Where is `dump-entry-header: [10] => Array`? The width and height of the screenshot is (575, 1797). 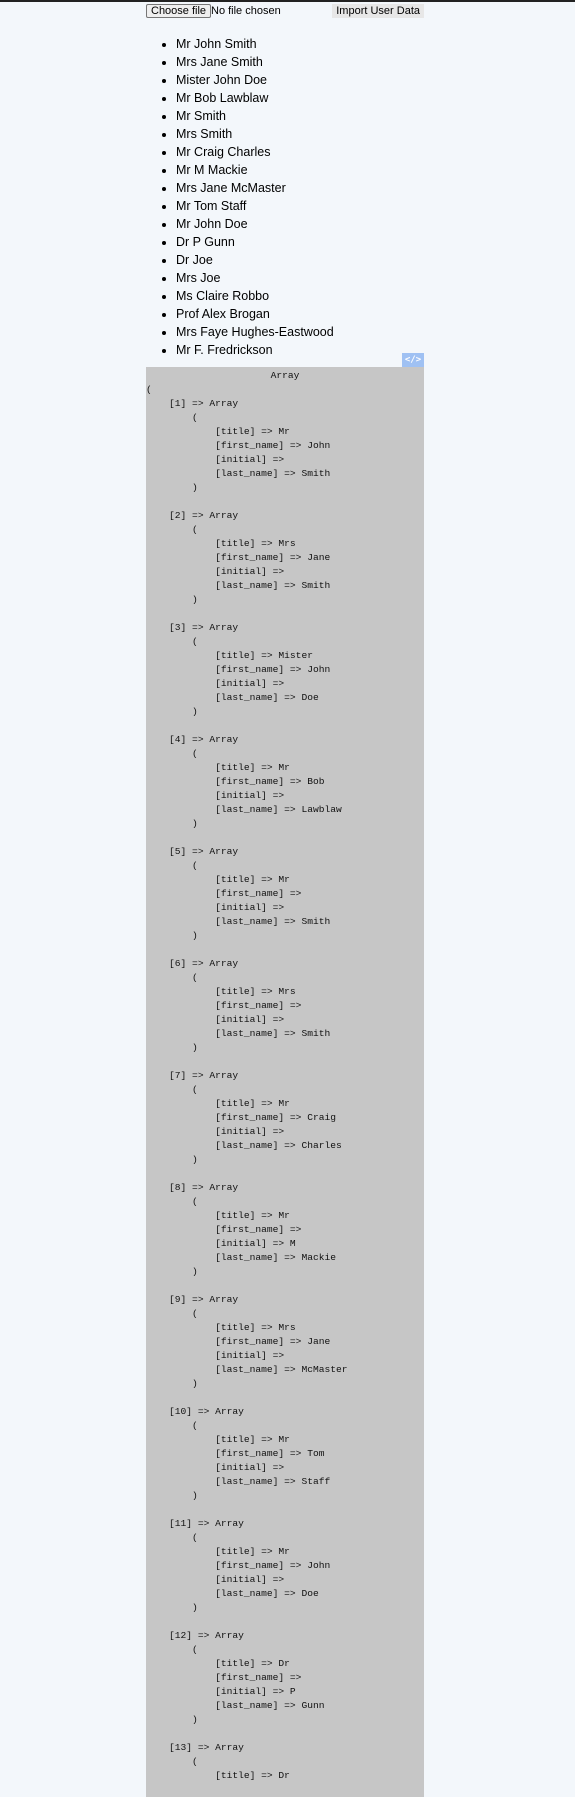
dump-entry-header: [10] => Array is located at coordinates (195, 1411).